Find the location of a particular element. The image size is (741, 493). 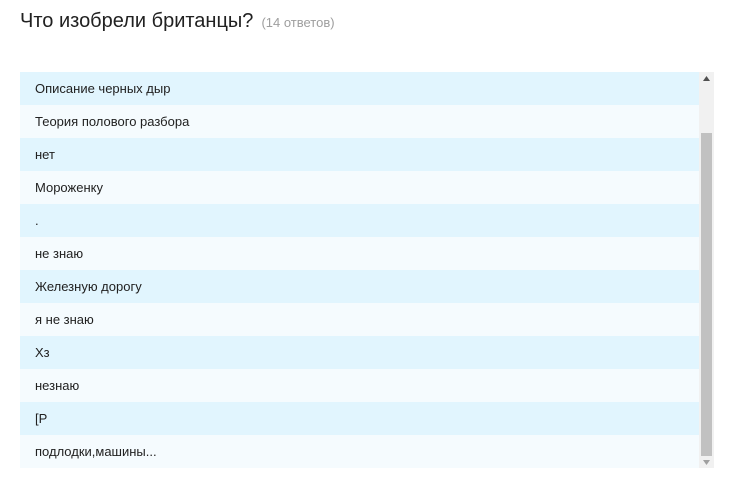

response-item: я не знаю is located at coordinates (359, 319).